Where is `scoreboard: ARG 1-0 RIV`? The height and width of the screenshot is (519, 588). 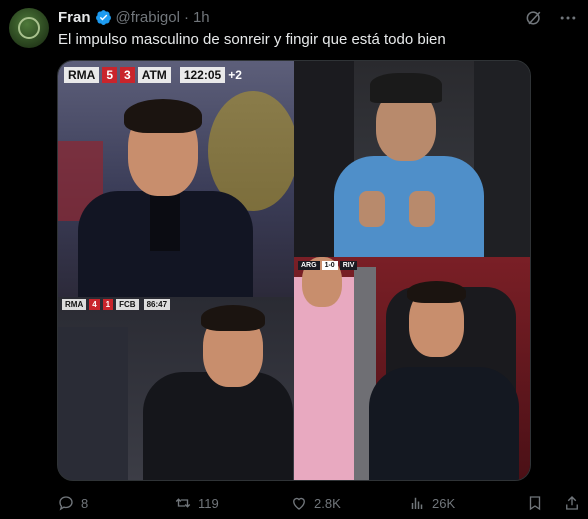 scoreboard: ARG 1-0 RIV is located at coordinates (328, 265).